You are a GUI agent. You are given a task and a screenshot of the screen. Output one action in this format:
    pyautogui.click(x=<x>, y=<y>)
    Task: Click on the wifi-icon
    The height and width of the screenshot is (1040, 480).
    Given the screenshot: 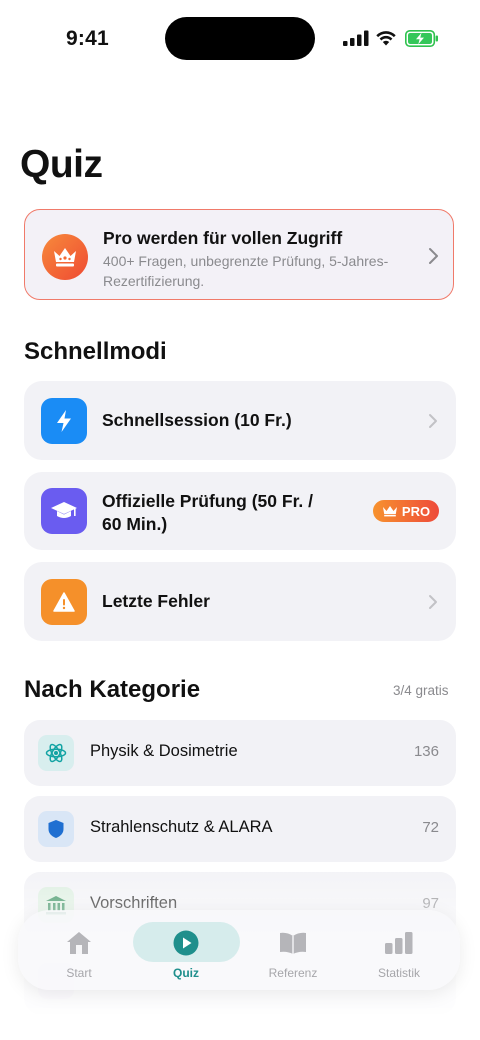 What is the action you would take?
    pyautogui.click(x=386, y=38)
    